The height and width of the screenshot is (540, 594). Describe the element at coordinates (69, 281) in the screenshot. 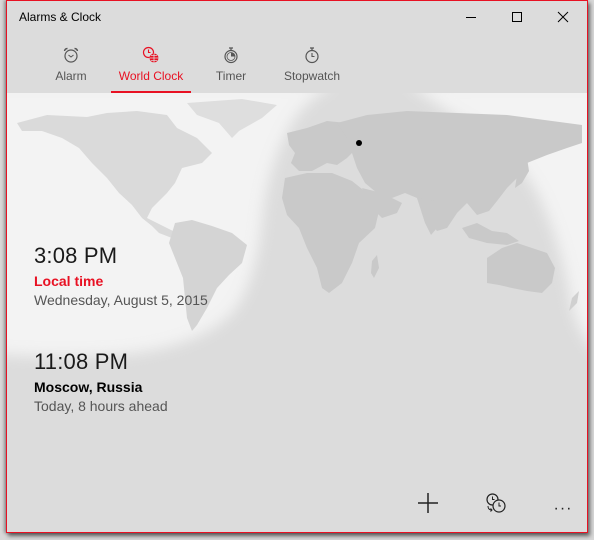

I see `clock-place: Local time` at that location.